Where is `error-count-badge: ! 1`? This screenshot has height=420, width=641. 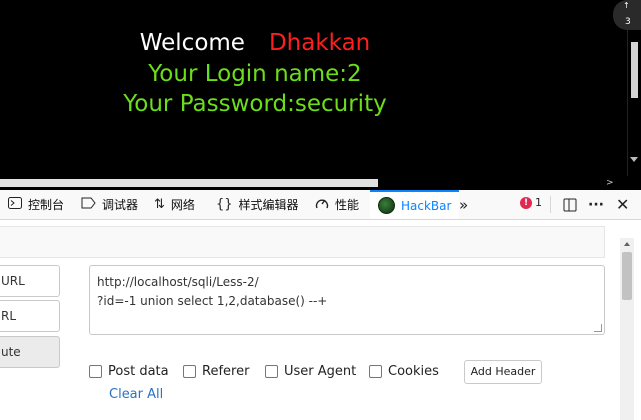
error-count-badge: ! 1 is located at coordinates (531, 202).